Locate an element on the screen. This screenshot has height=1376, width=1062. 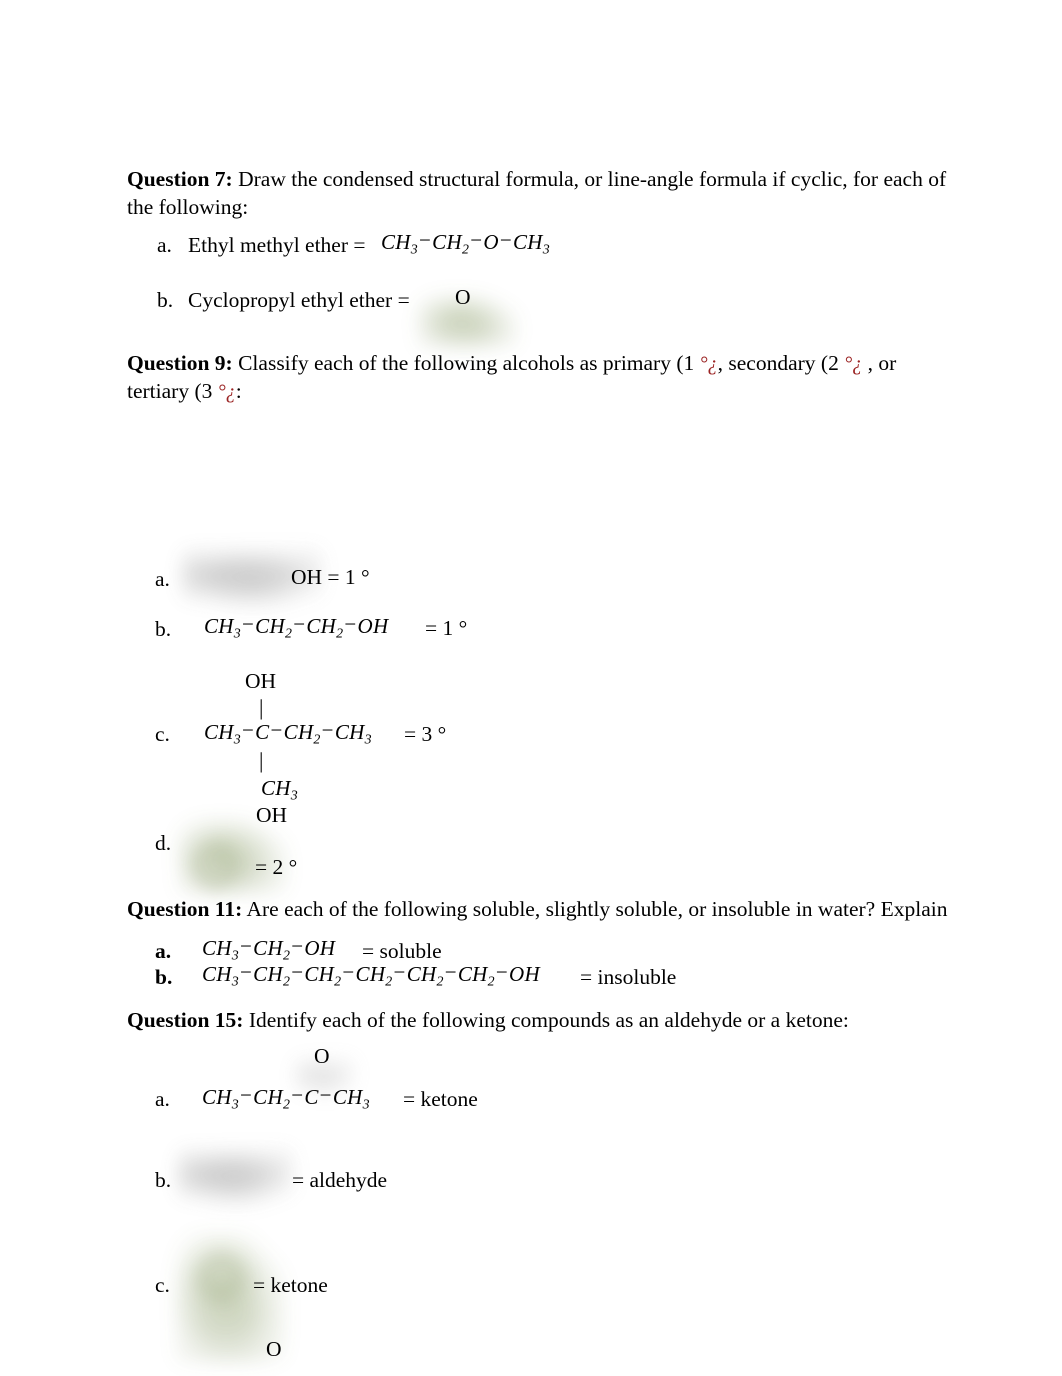
missing-structure-image-9d-ring is located at coordinates (215, 866).